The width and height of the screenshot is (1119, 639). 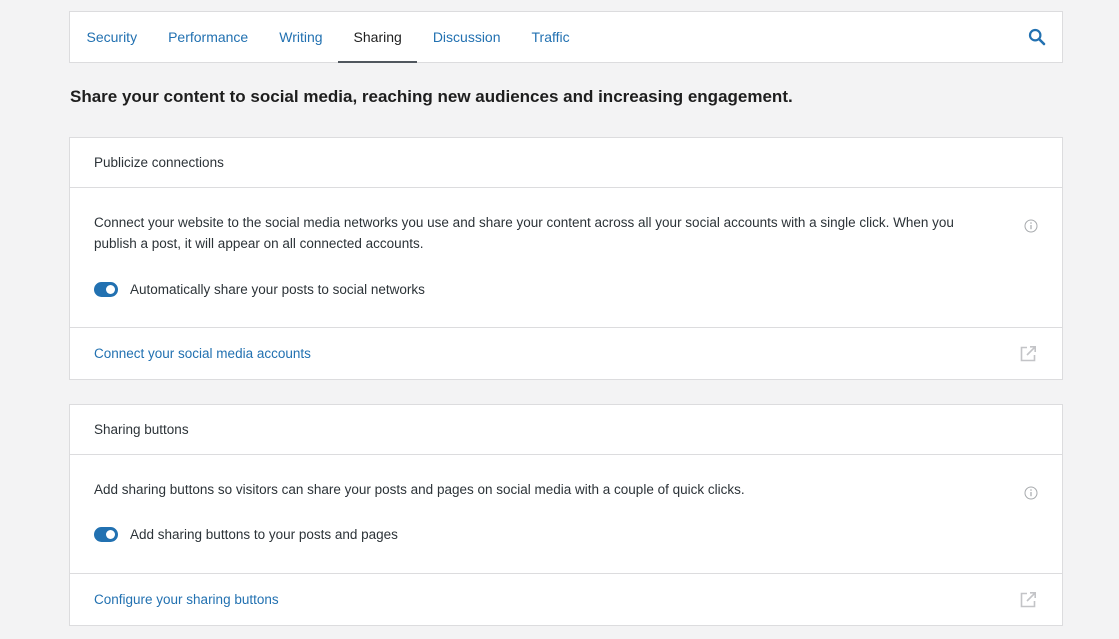 I want to click on tab-discussion: Discussion, so click(x=466, y=37).